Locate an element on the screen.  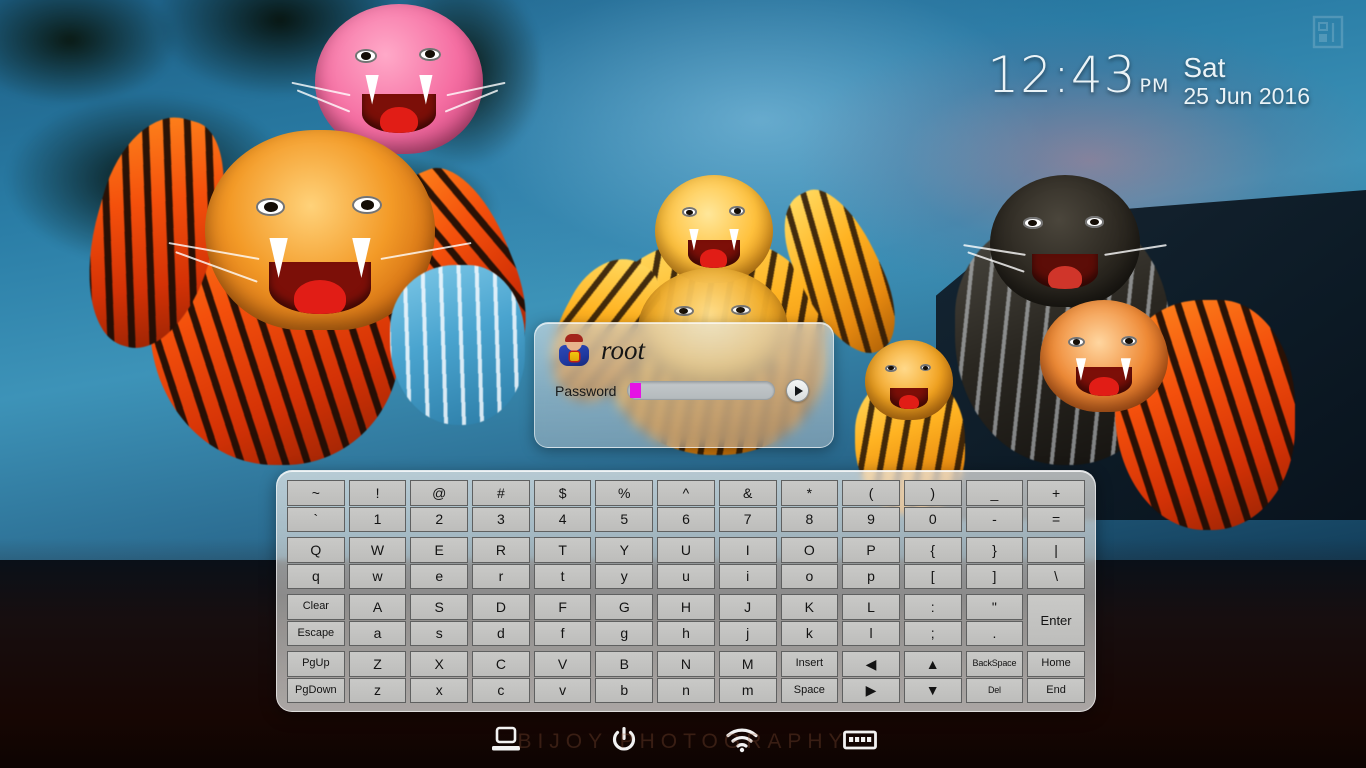
key-t: Tt is located at coordinates (562, 563).